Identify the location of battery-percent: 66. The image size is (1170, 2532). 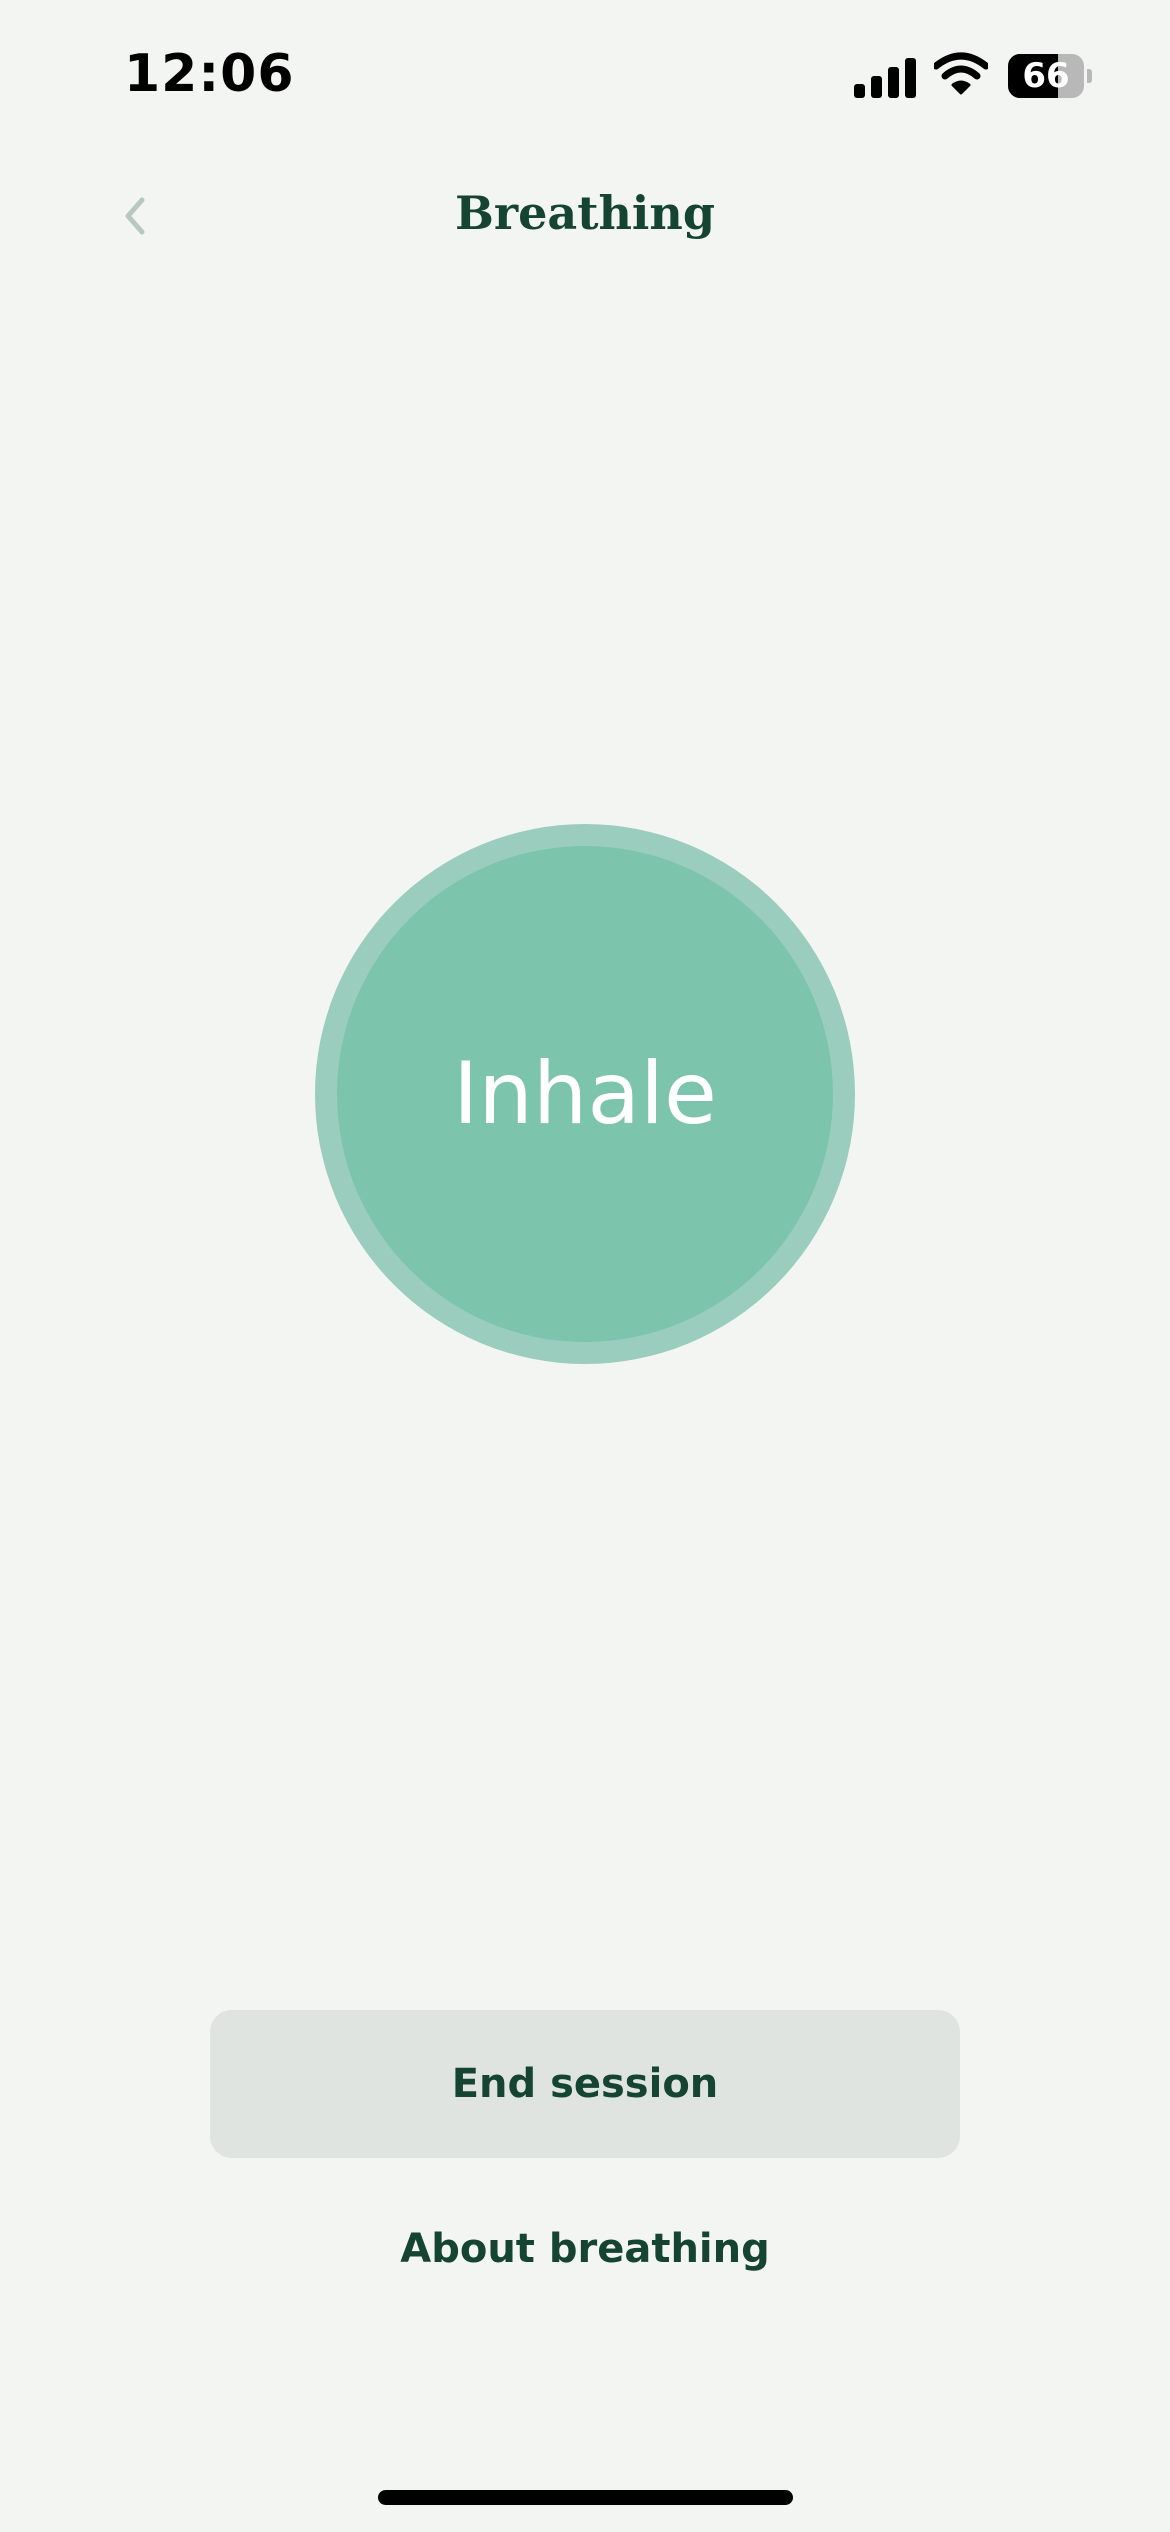
(1046, 76).